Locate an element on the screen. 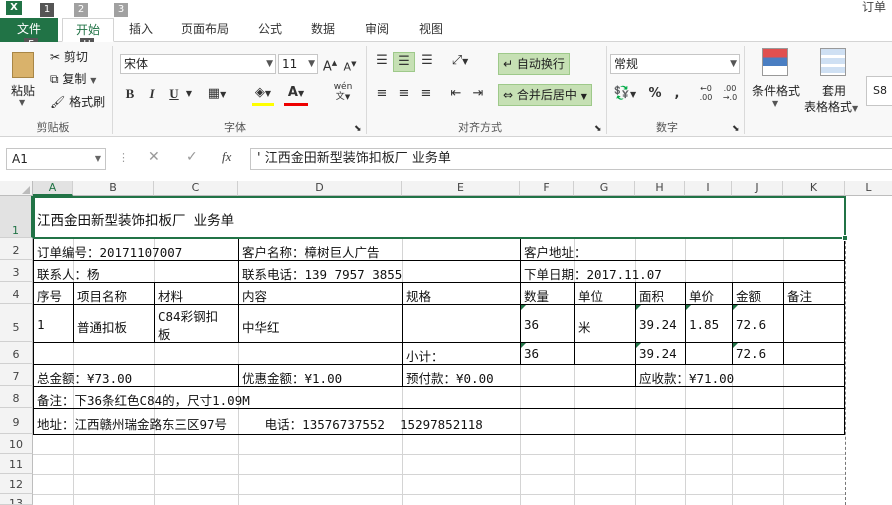 The image size is (892, 505). cell-c5-material-line2: 板 is located at coordinates (163, 333).